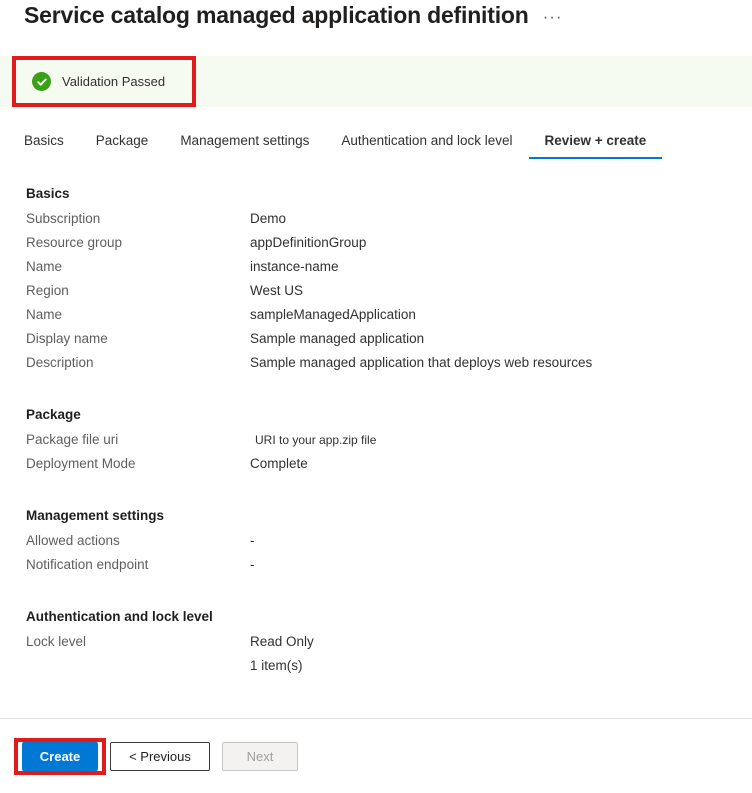 This screenshot has width=752, height=793. Describe the element at coordinates (44, 314) in the screenshot. I see `label-name-definition: Name` at that location.